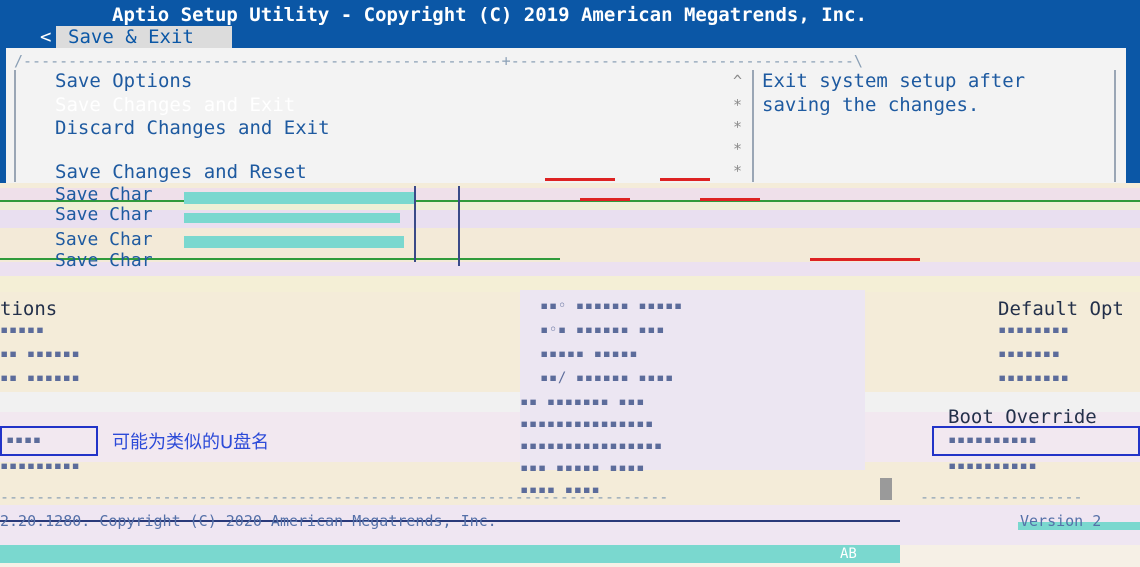 This screenshot has width=1140, height=567. What do you see at coordinates (22, 330) in the screenshot?
I see `glitch-text: ▪▪▪▪▪` at bounding box center [22, 330].